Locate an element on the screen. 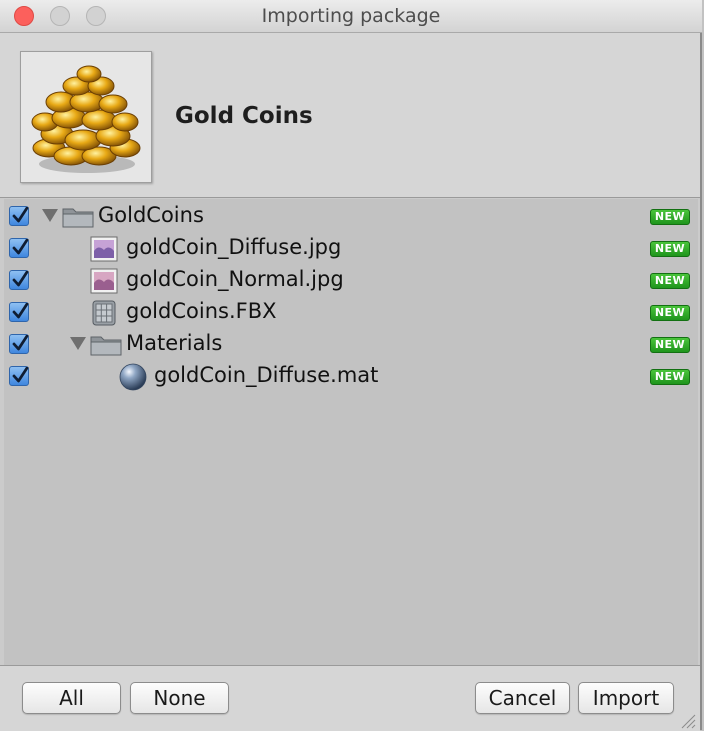 This screenshot has height=731, width=704. tree-row-diffuse-jpg: goldCoin_Diffuse.jpg NEW is located at coordinates (351, 248).